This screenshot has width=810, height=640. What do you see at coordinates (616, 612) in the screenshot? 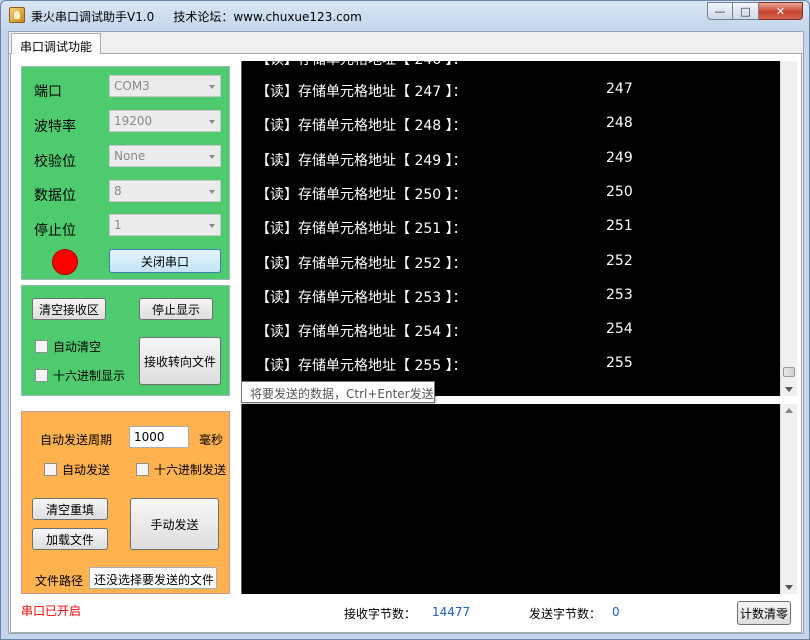
I see `send-count-value: 0` at bounding box center [616, 612].